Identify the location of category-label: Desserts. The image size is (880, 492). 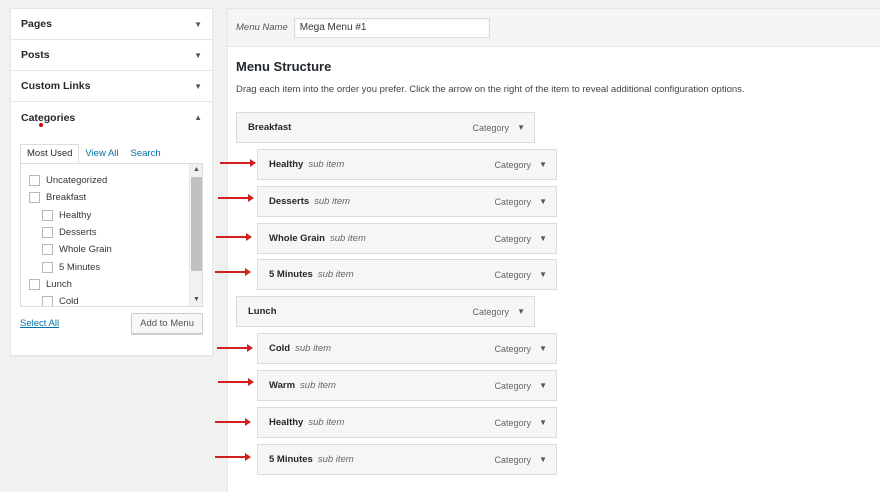
(78, 233).